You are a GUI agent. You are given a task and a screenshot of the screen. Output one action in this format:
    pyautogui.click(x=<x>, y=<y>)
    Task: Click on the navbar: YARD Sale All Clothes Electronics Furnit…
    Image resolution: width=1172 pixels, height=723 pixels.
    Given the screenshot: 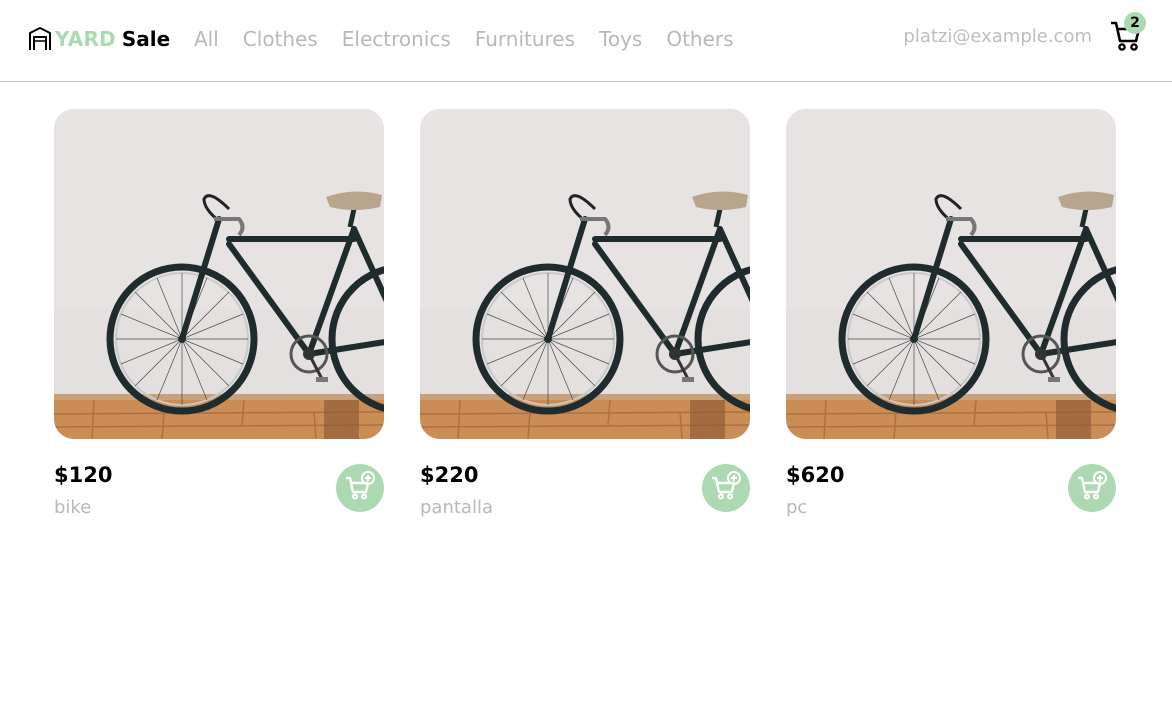 What is the action you would take?
    pyautogui.click(x=586, y=41)
    